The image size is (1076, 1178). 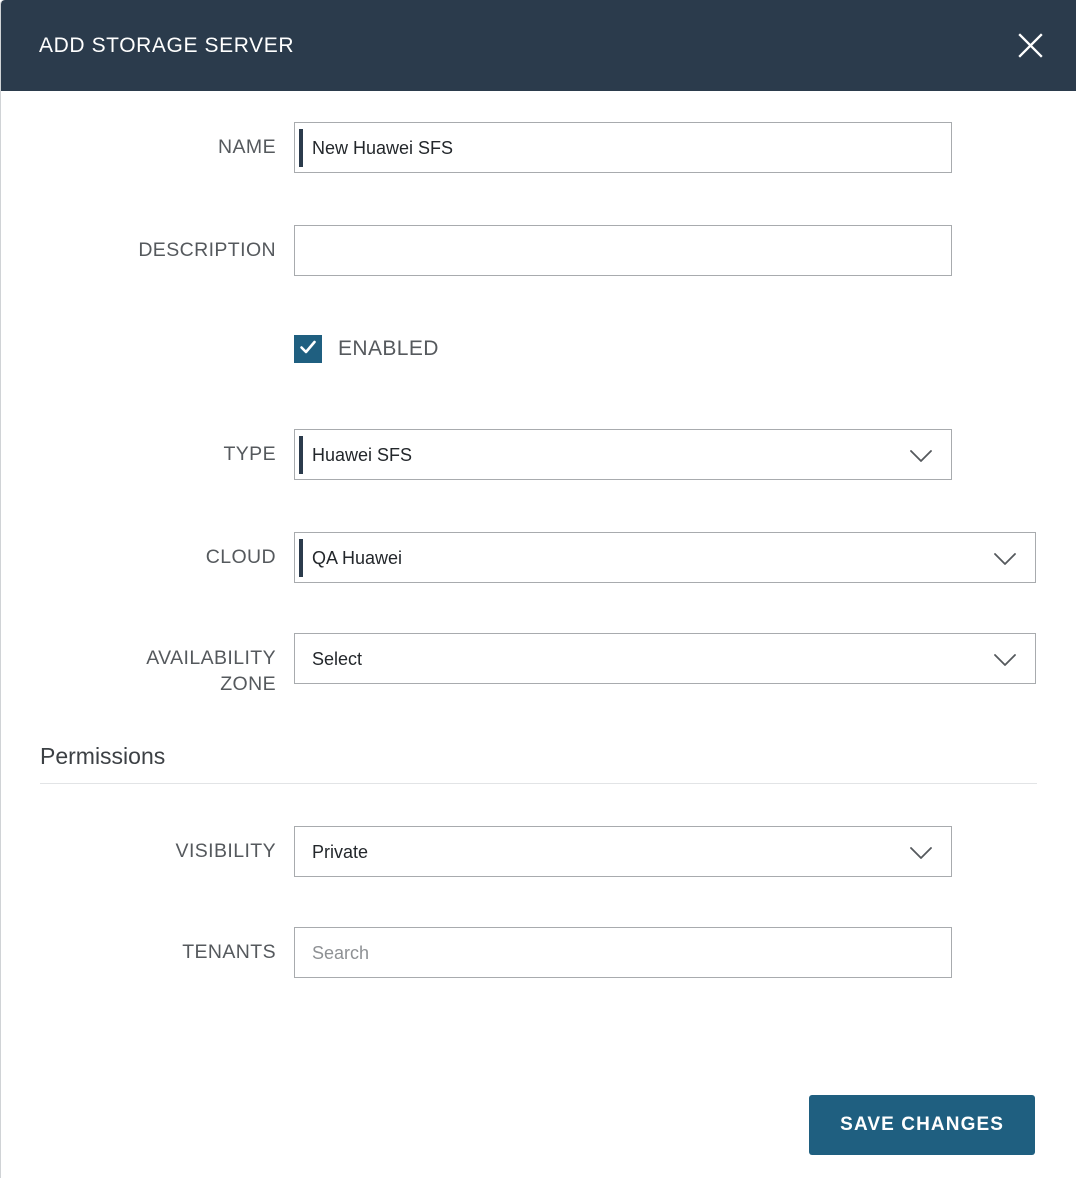 I want to click on field-row-type: TYPE Huawei SFS, so click(x=495, y=454).